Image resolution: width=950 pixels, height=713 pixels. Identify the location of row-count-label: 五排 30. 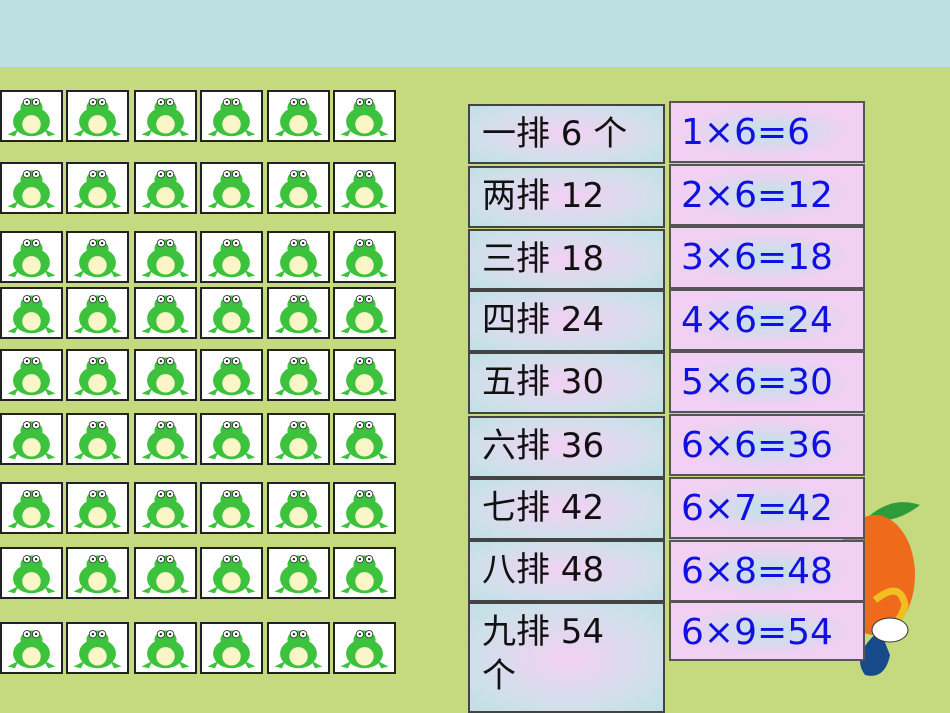
(566, 383).